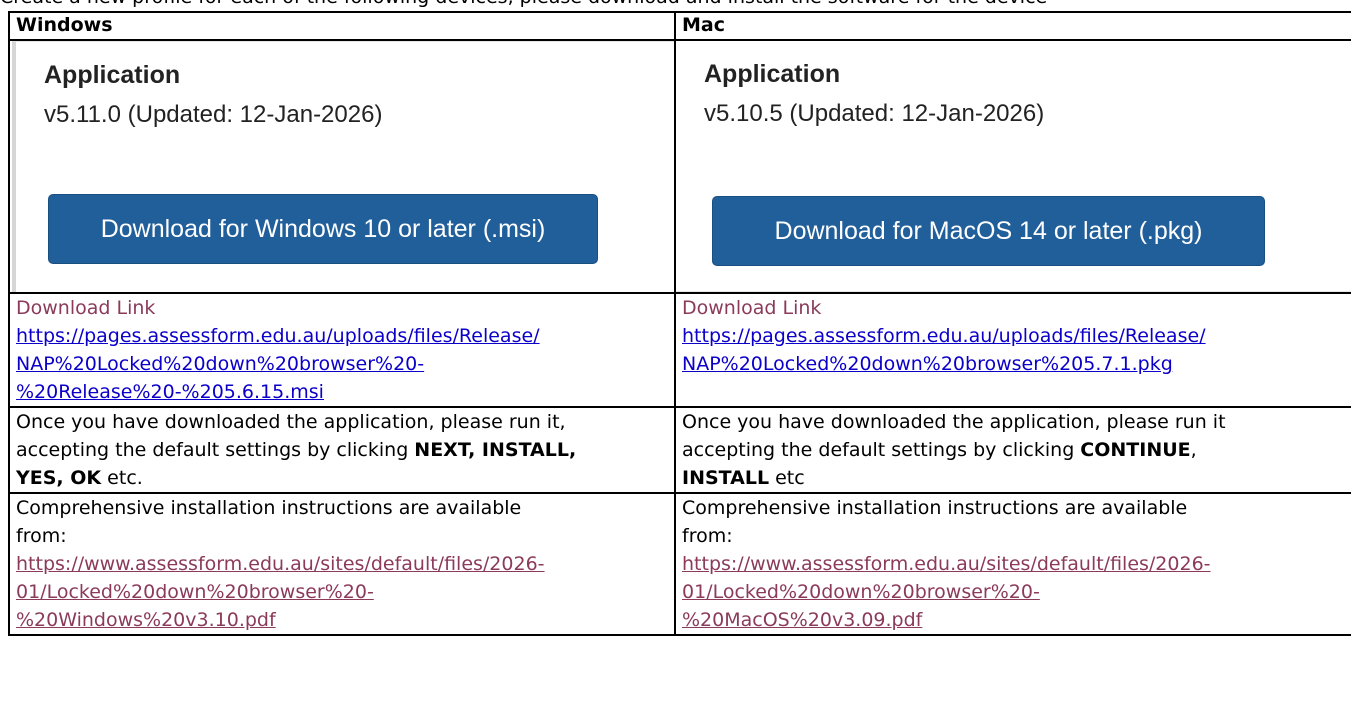 The width and height of the screenshot is (1351, 704). I want to click on windows-header-cell: Windows, so click(342, 26).